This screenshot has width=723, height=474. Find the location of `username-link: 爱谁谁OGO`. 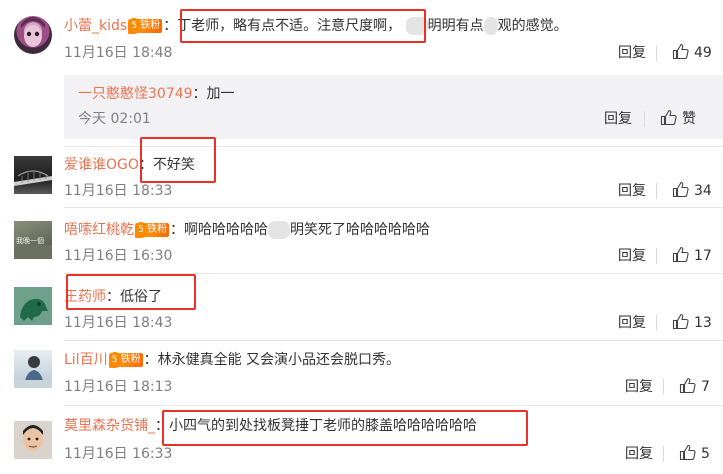

username-link: 爱谁谁OGO is located at coordinates (101, 165).